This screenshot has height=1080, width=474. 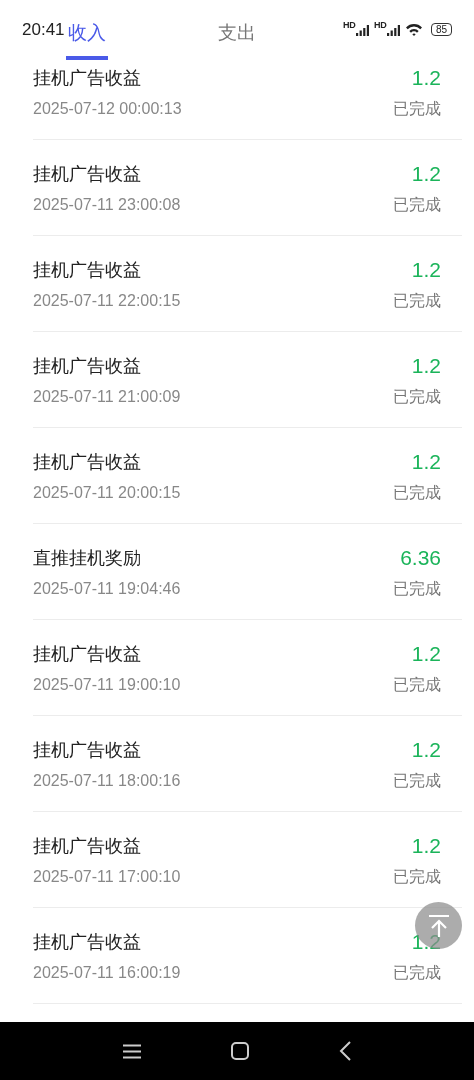 What do you see at coordinates (87, 558) in the screenshot?
I see `record-title: 直推挂机奖励` at bounding box center [87, 558].